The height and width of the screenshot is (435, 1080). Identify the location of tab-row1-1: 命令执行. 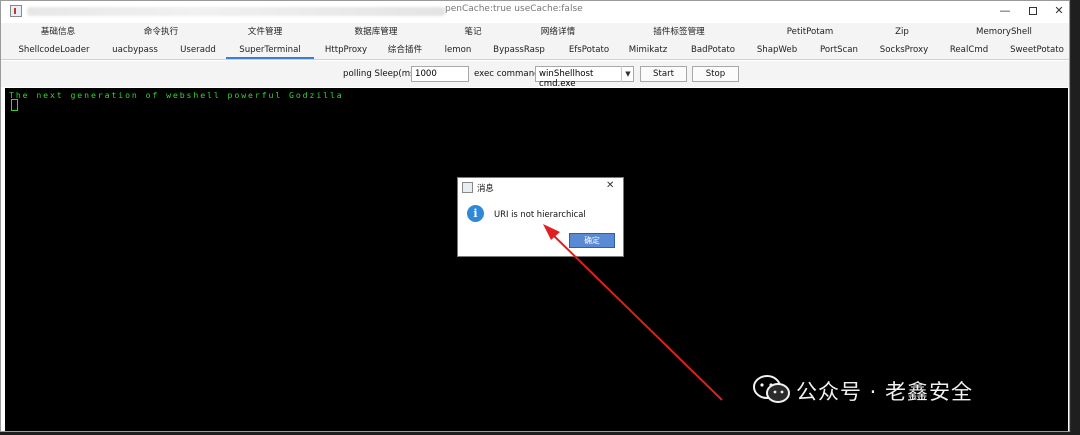
(161, 32).